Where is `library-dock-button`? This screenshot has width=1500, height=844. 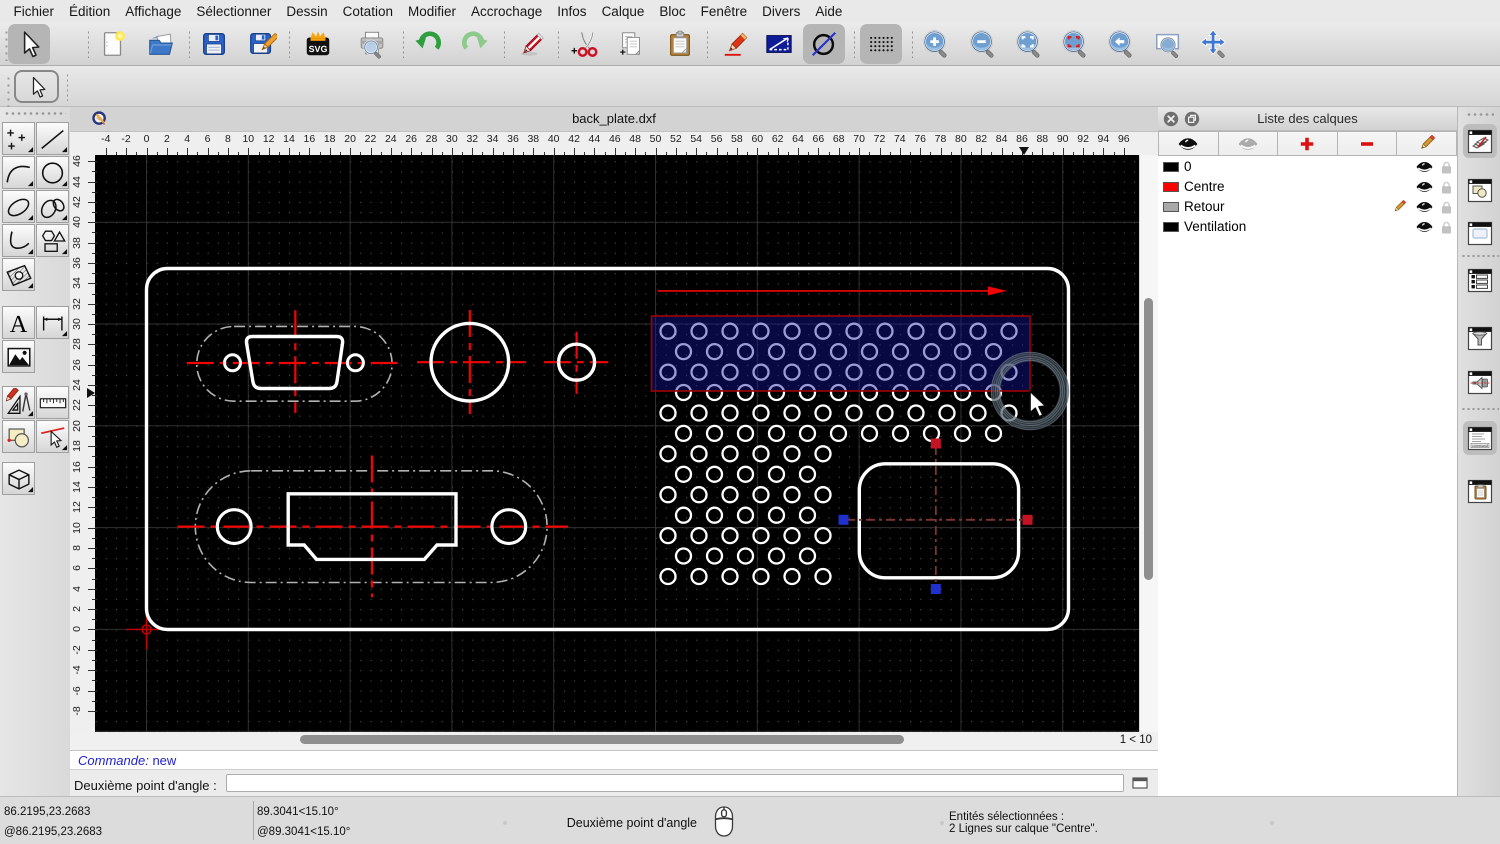
library-dock-button is located at coordinates (1480, 233).